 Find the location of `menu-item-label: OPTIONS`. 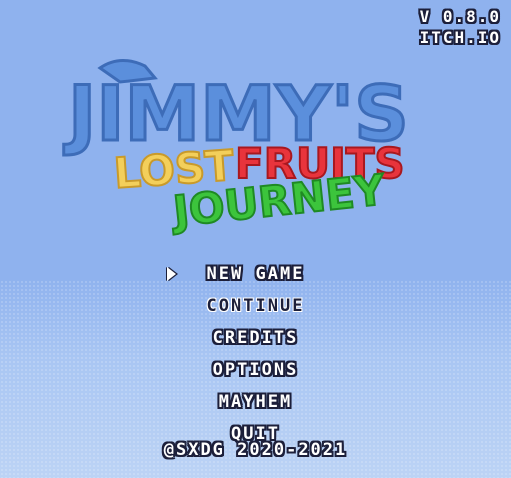

menu-item-label: OPTIONS is located at coordinates (255, 370).